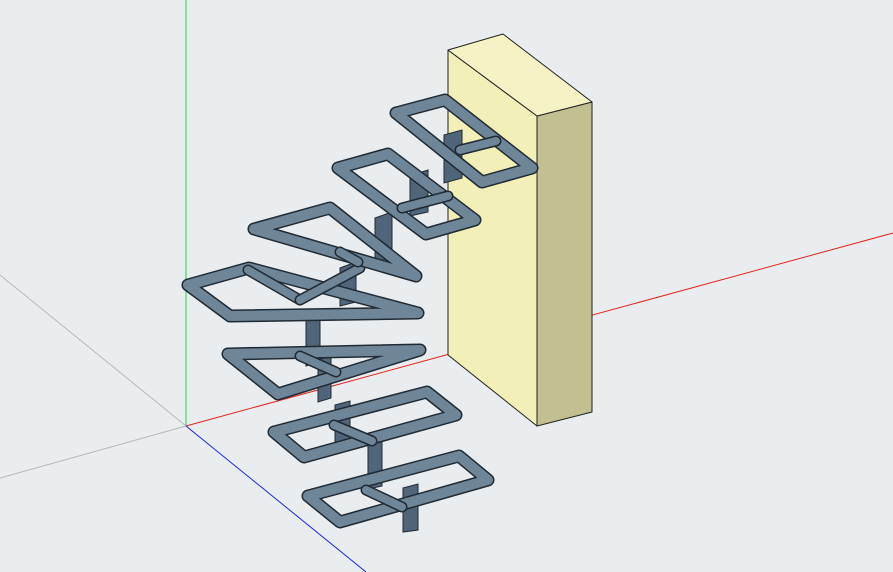 The width and height of the screenshot is (893, 572). What do you see at coordinates (564, 264) in the screenshot?
I see `wall-side-face` at bounding box center [564, 264].